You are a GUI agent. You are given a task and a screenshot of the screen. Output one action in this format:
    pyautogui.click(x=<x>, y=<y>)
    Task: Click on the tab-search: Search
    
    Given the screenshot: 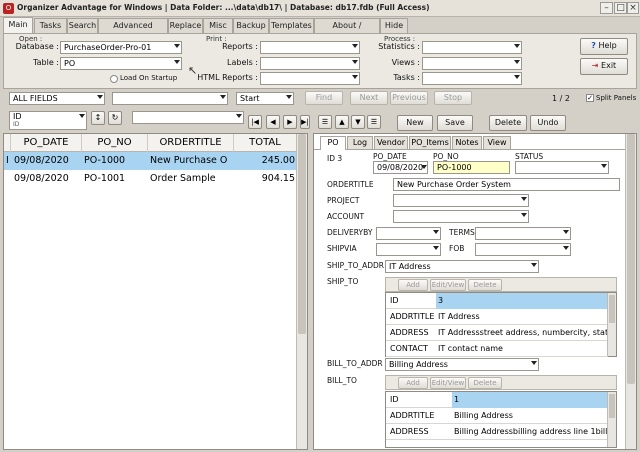 What is the action you would take?
    pyautogui.click(x=82, y=25)
    